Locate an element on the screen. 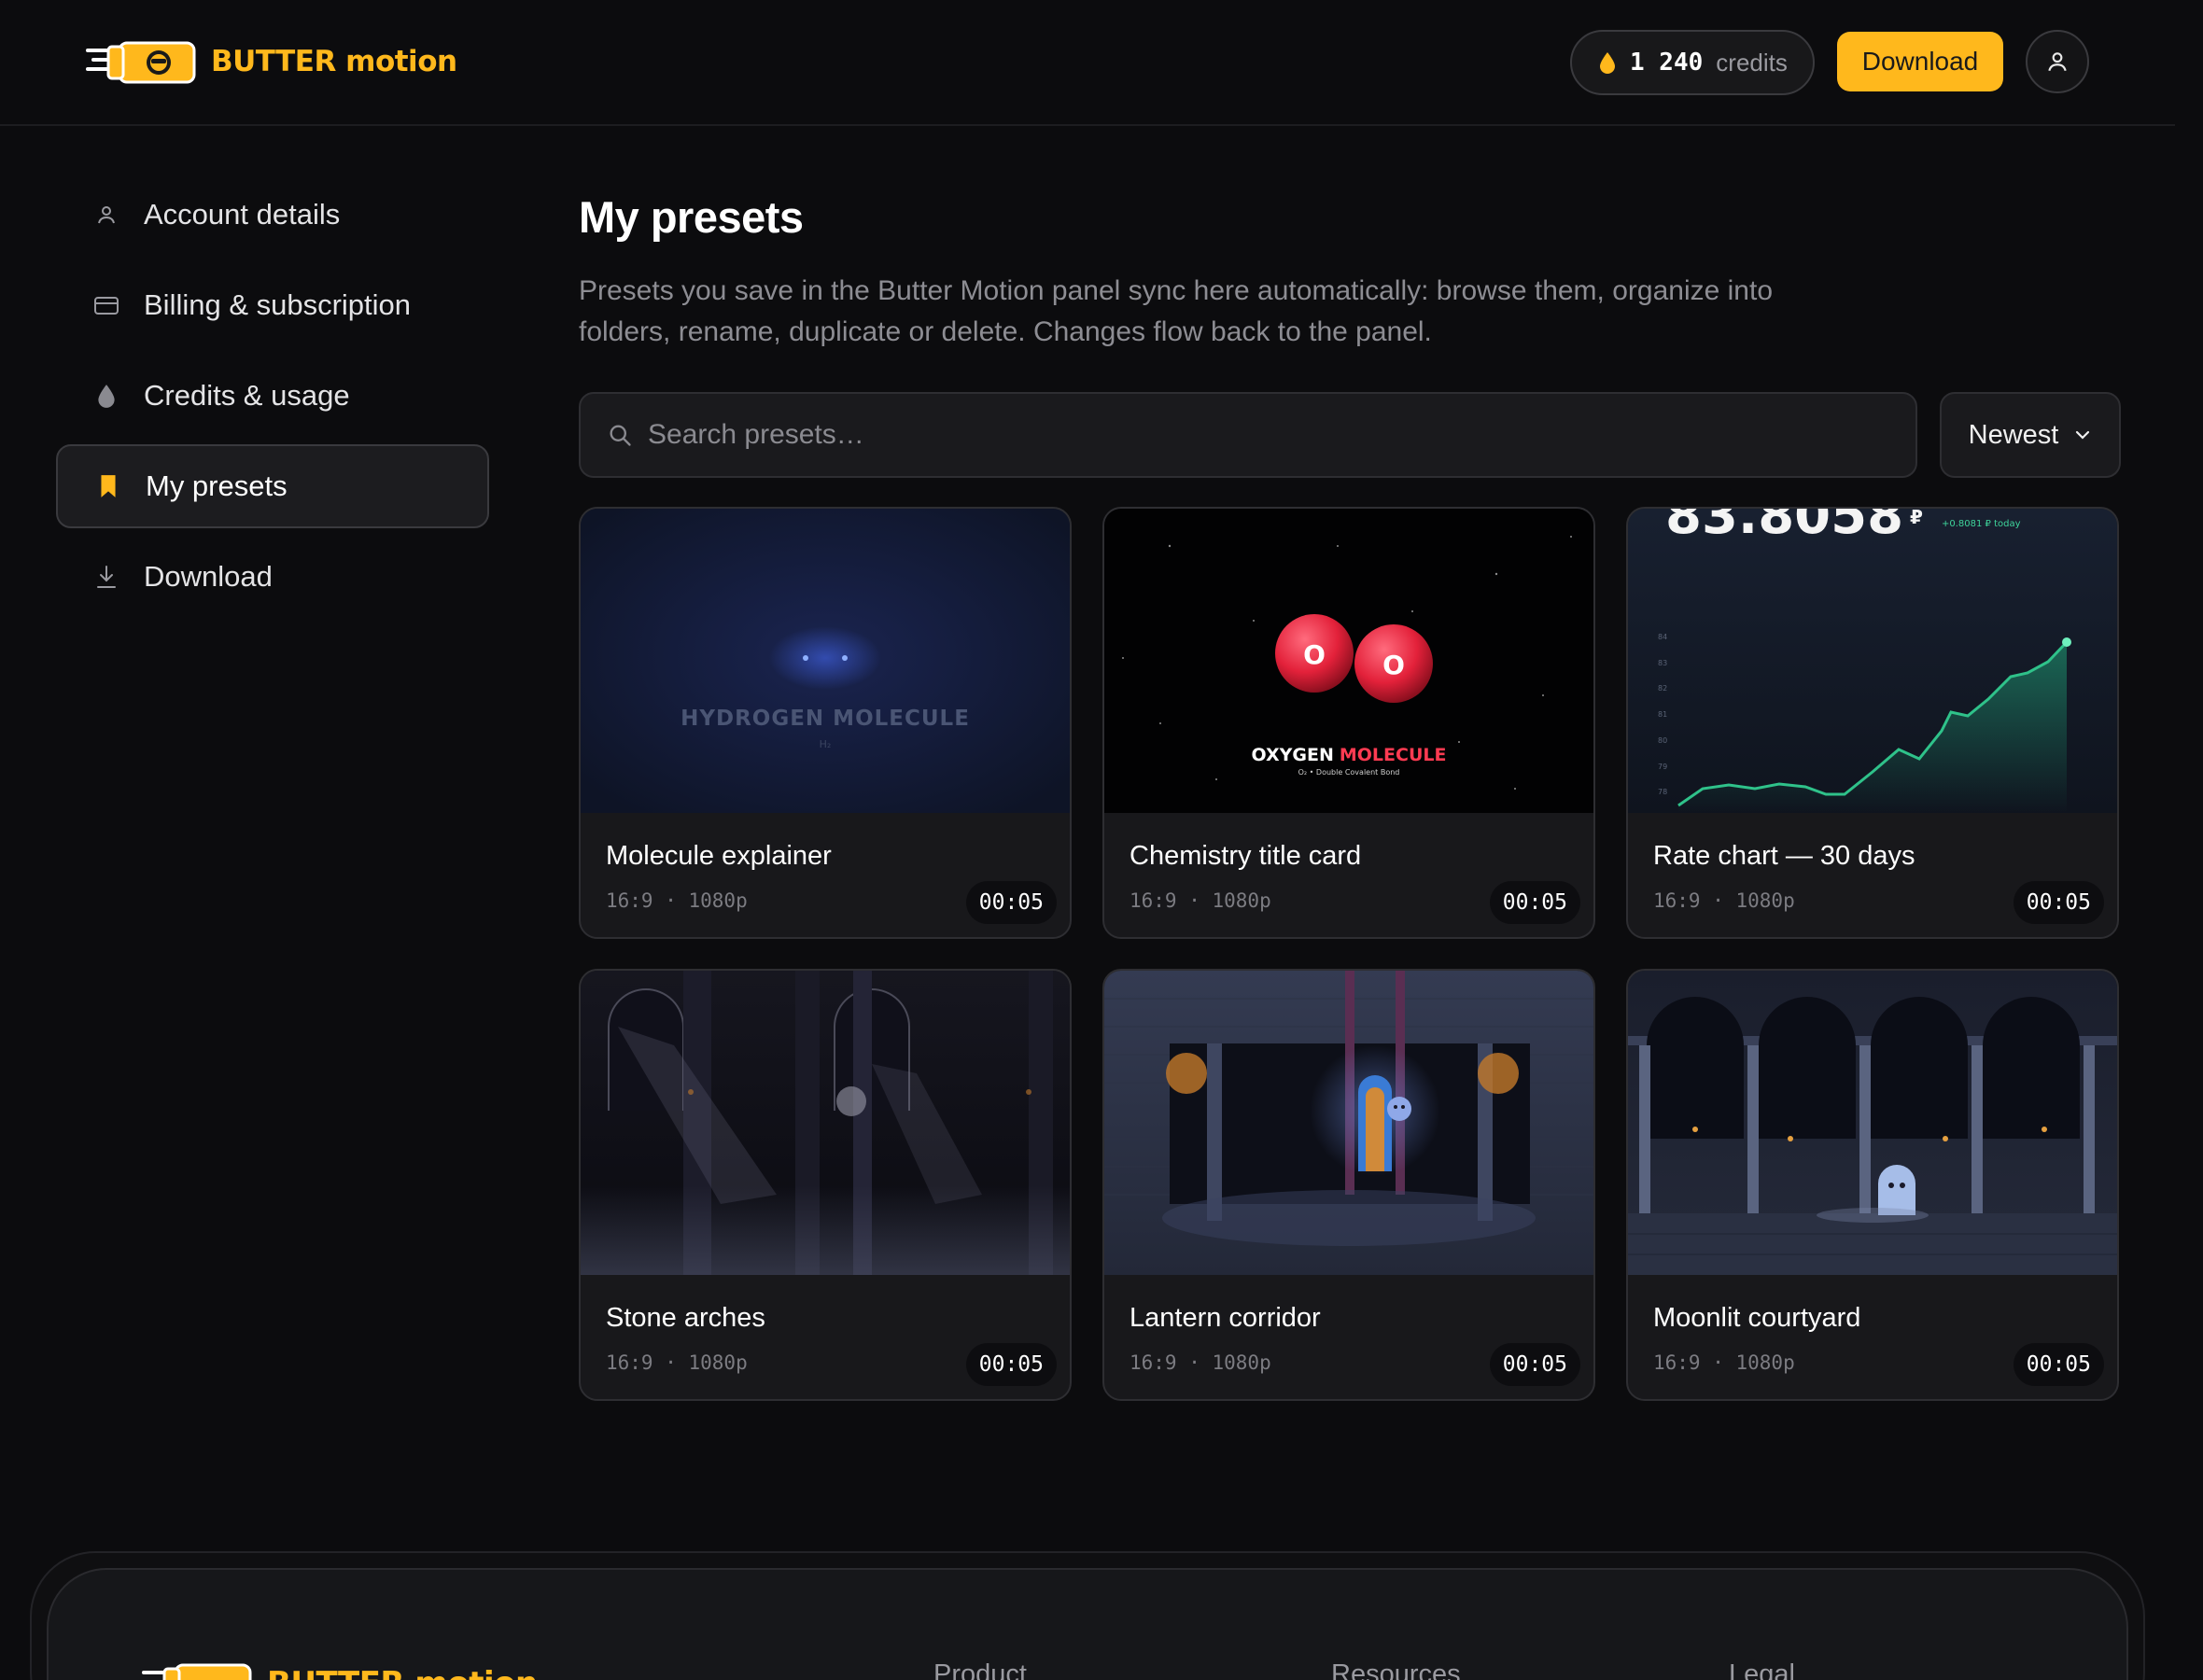 This screenshot has height=1680, width=2203. preset-title: Molecule explainer is located at coordinates (719, 856).